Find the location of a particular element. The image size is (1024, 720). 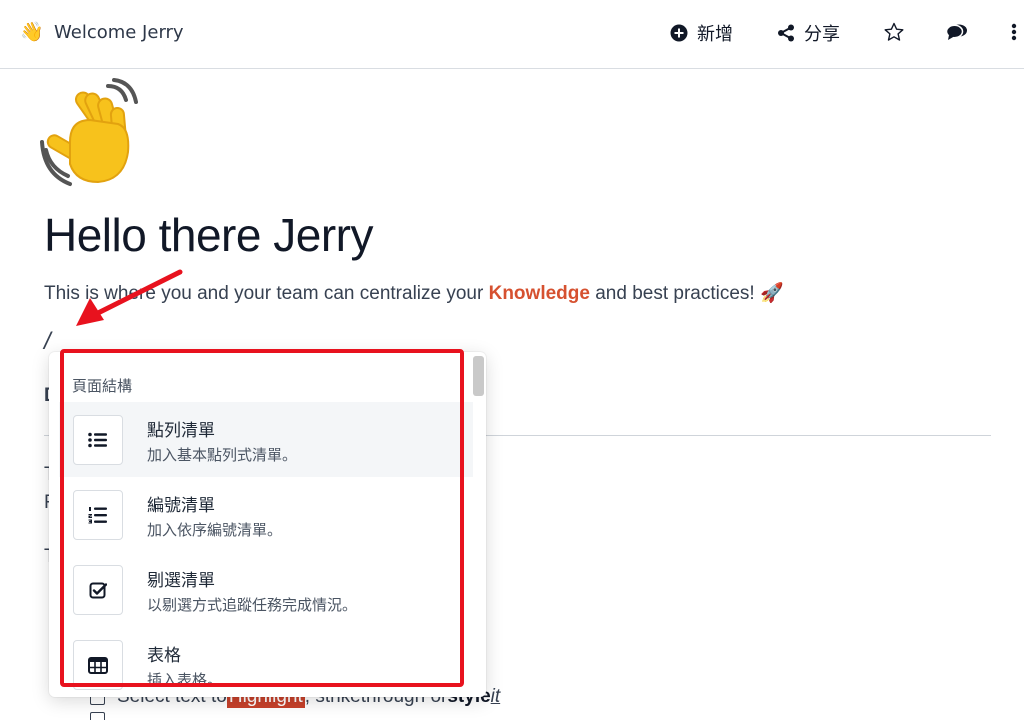

new-button: 新增 is located at coordinates (701, 33).